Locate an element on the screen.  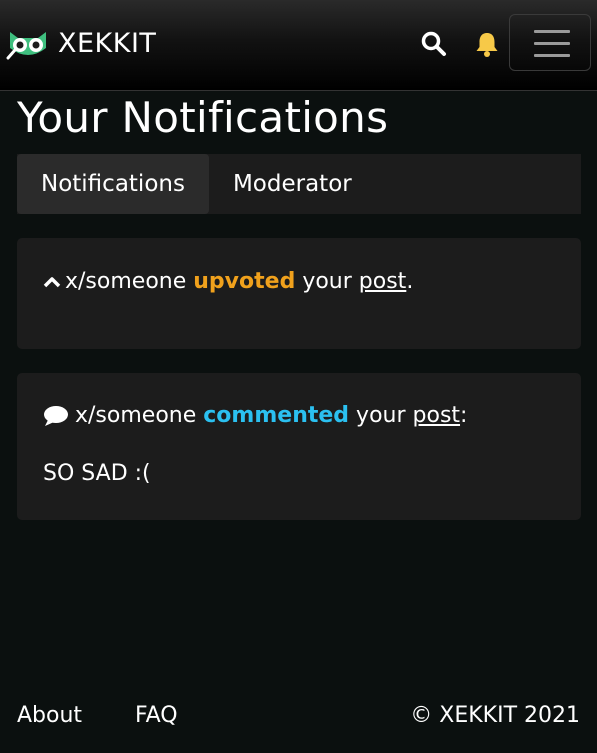
tab-notifications: Notifications is located at coordinates (113, 184).